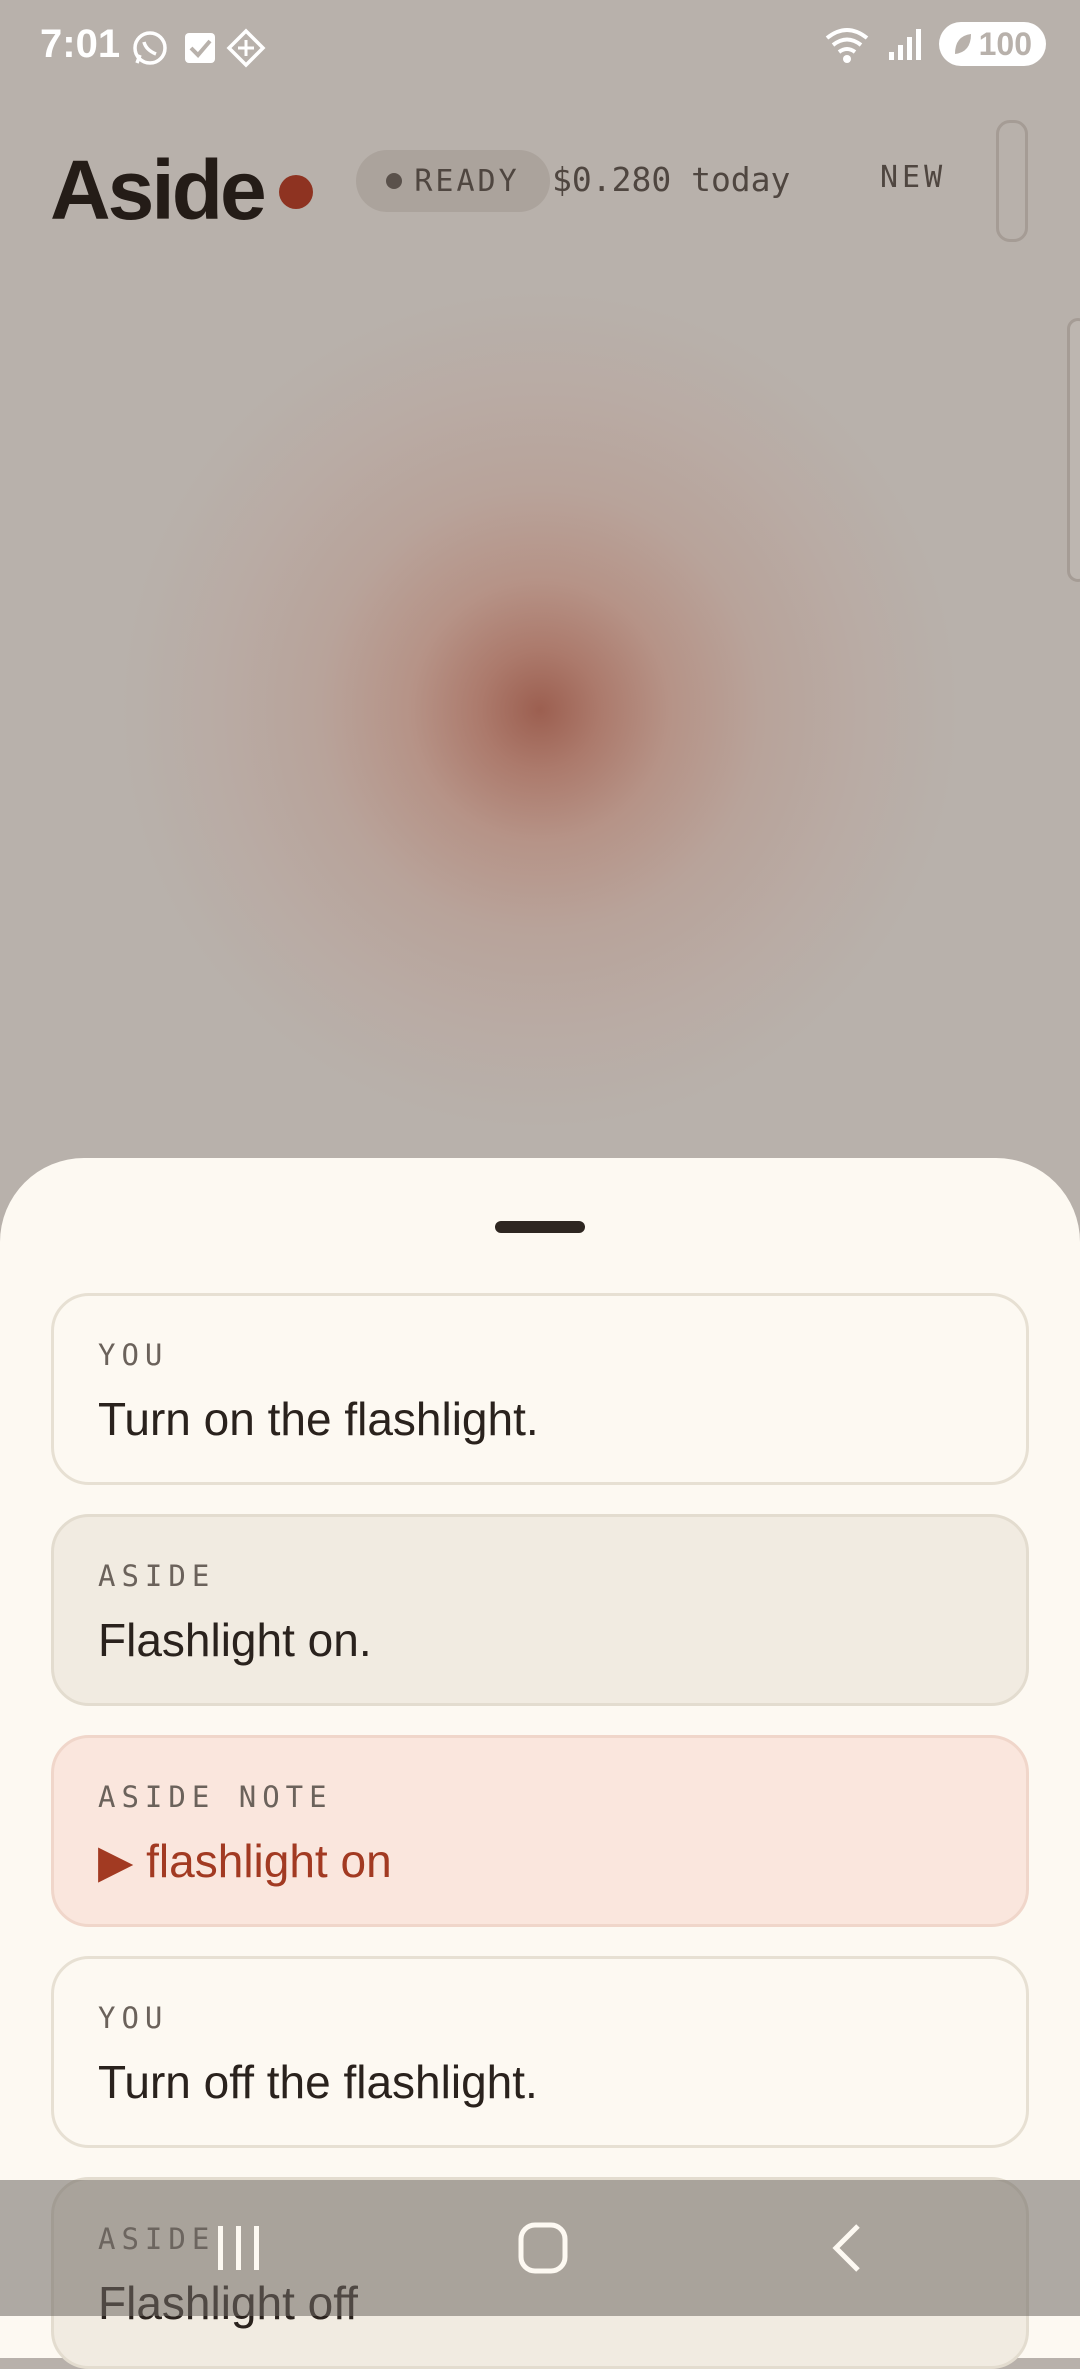  Describe the element at coordinates (296, 192) in the screenshot. I see `recording-dot` at that location.